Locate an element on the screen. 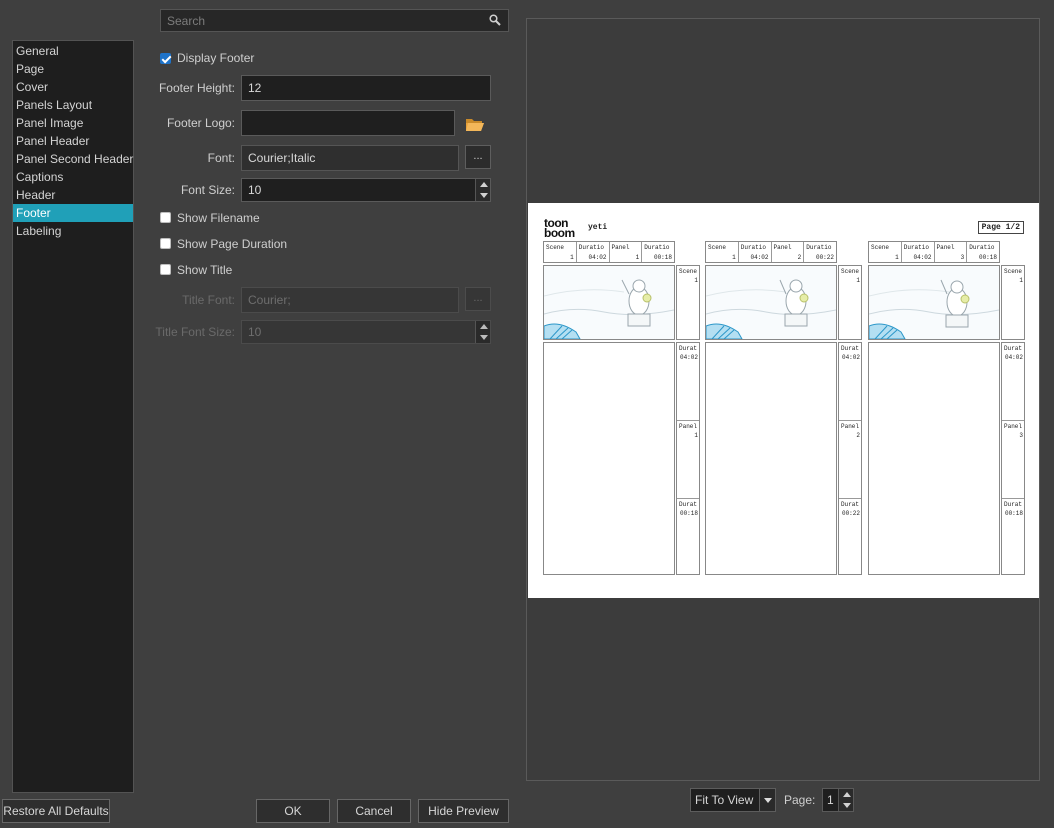  footer-logo-field is located at coordinates (348, 123).